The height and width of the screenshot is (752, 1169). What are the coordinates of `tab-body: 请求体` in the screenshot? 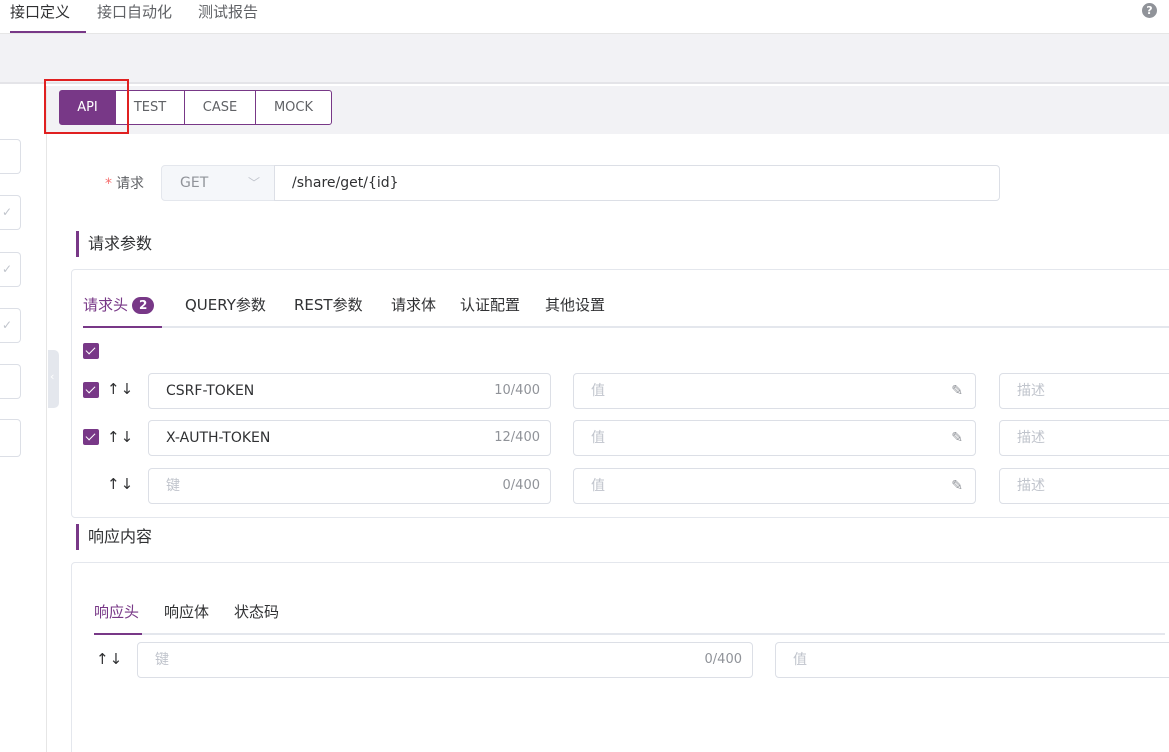 It's located at (413, 310).